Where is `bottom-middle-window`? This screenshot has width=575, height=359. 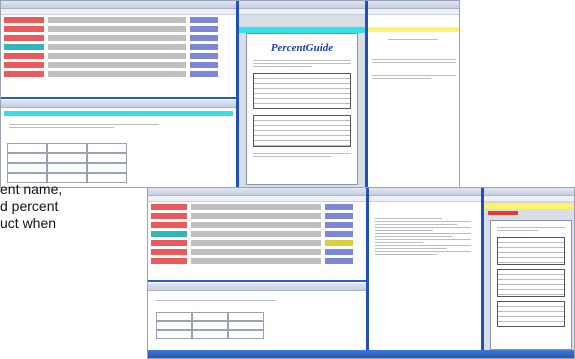 bottom-middle-window is located at coordinates (425, 270).